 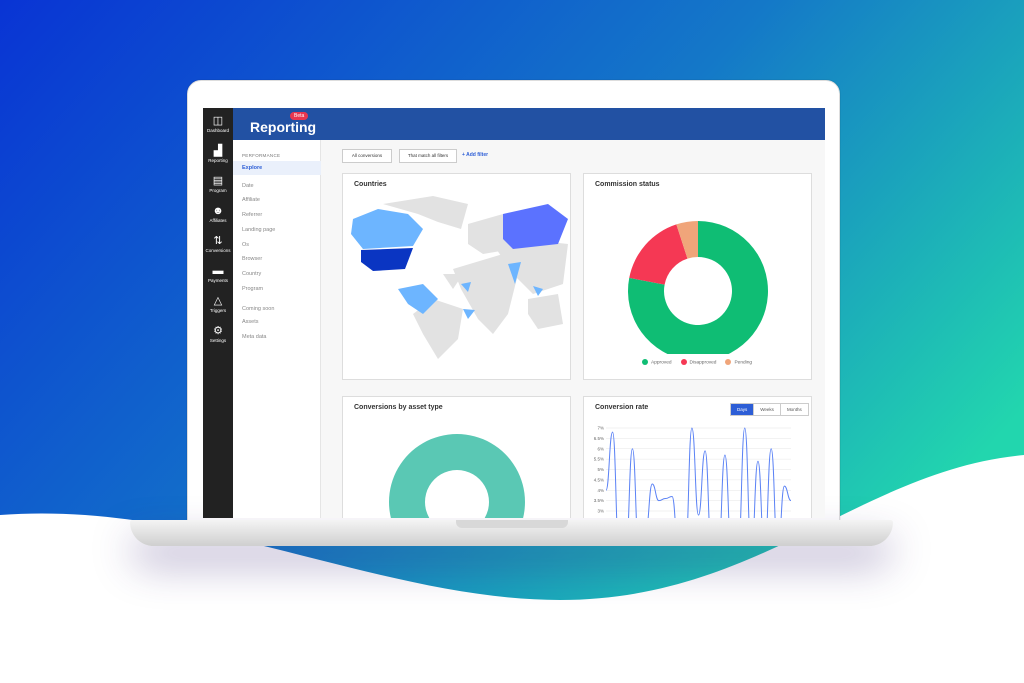 What do you see at coordinates (529, 124) in the screenshot?
I see `header: Reporting Beta` at bounding box center [529, 124].